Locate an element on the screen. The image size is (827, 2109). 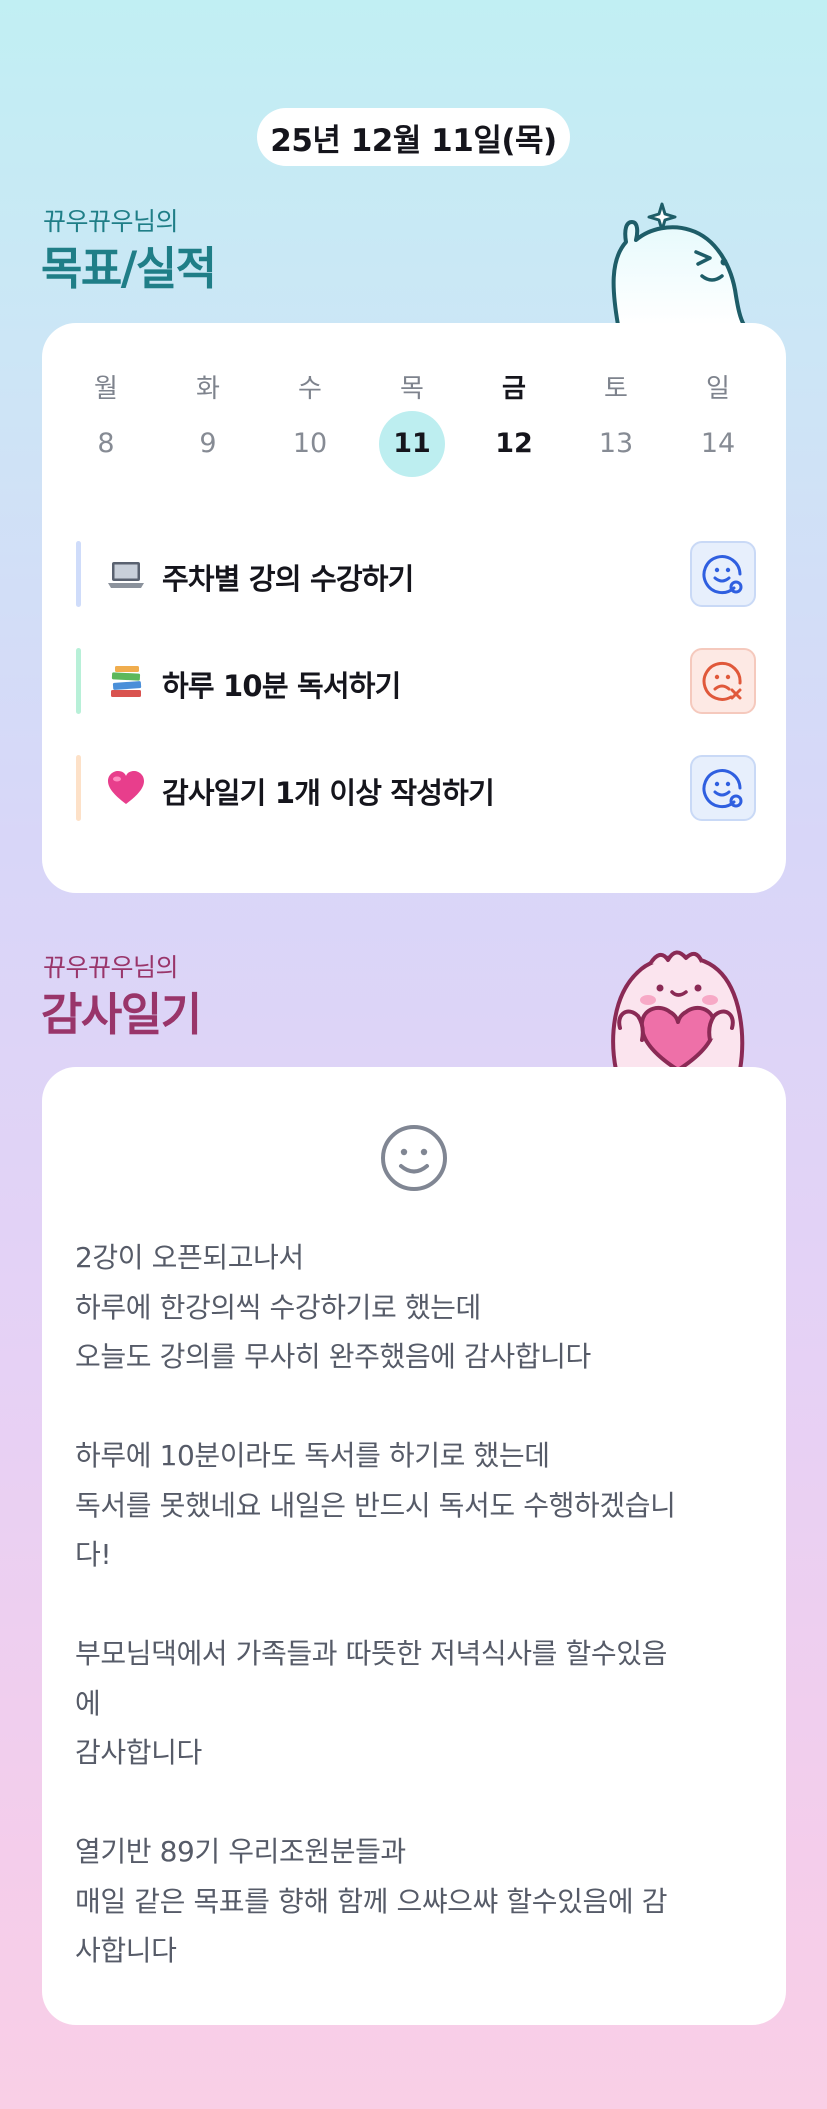
weekday-wed: 수 is located at coordinates (310, 389).